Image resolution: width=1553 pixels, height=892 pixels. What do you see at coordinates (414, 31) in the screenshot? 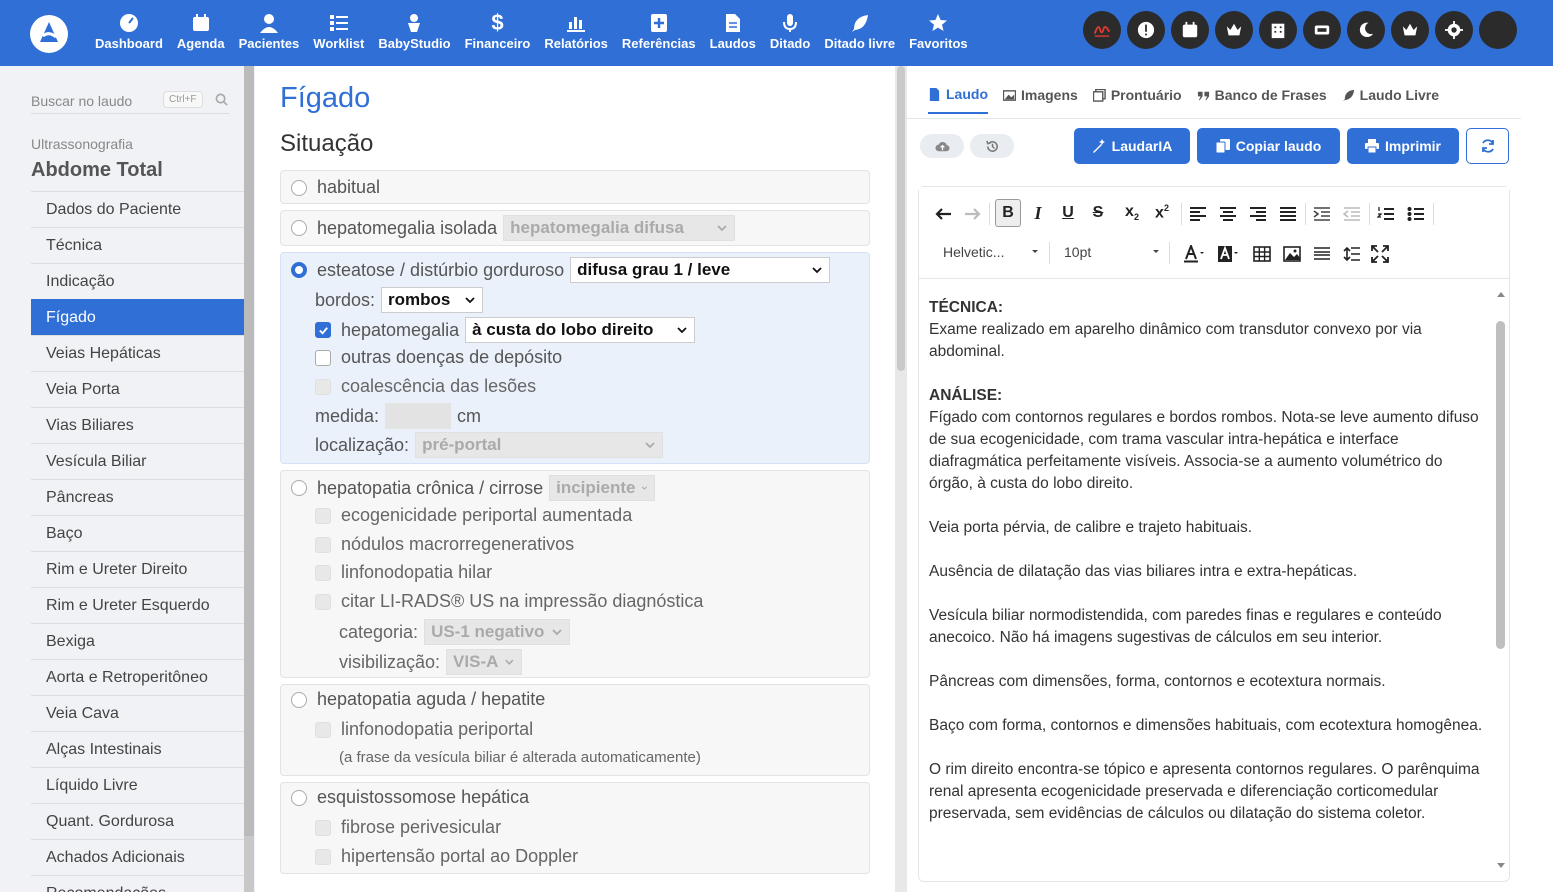
I see `nav-babystudio: BabyStudio` at bounding box center [414, 31].